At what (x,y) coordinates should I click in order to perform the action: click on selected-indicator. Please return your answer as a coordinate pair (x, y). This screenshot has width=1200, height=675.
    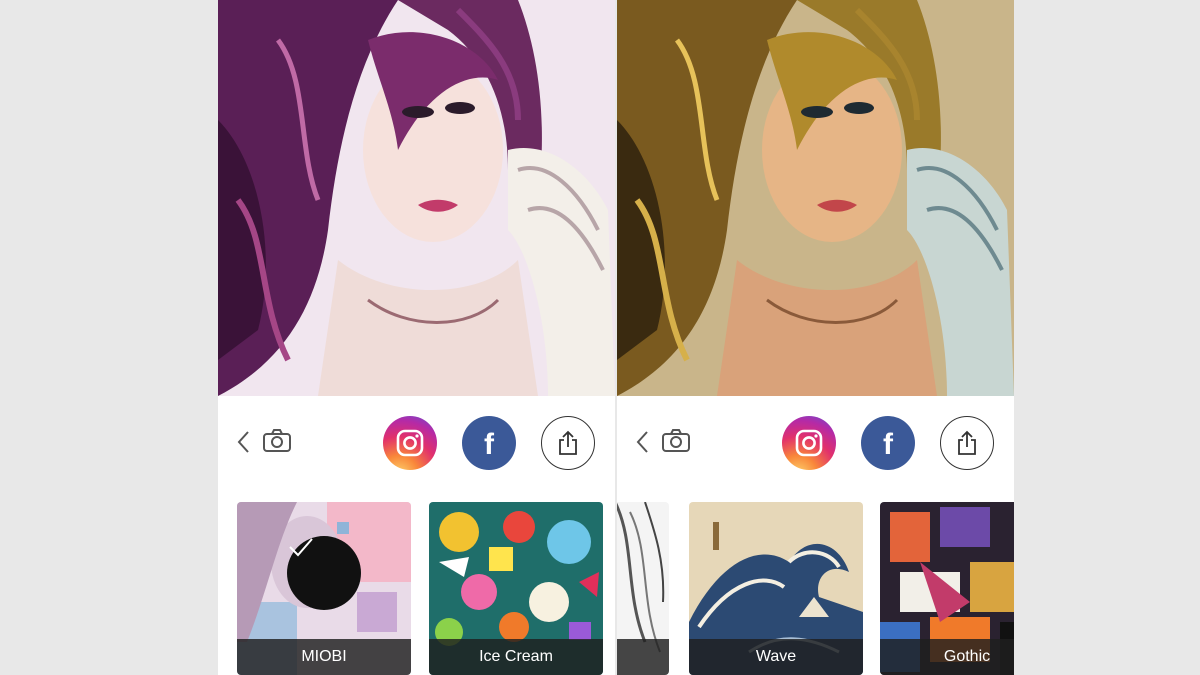
    Looking at the image, I should click on (324, 573).